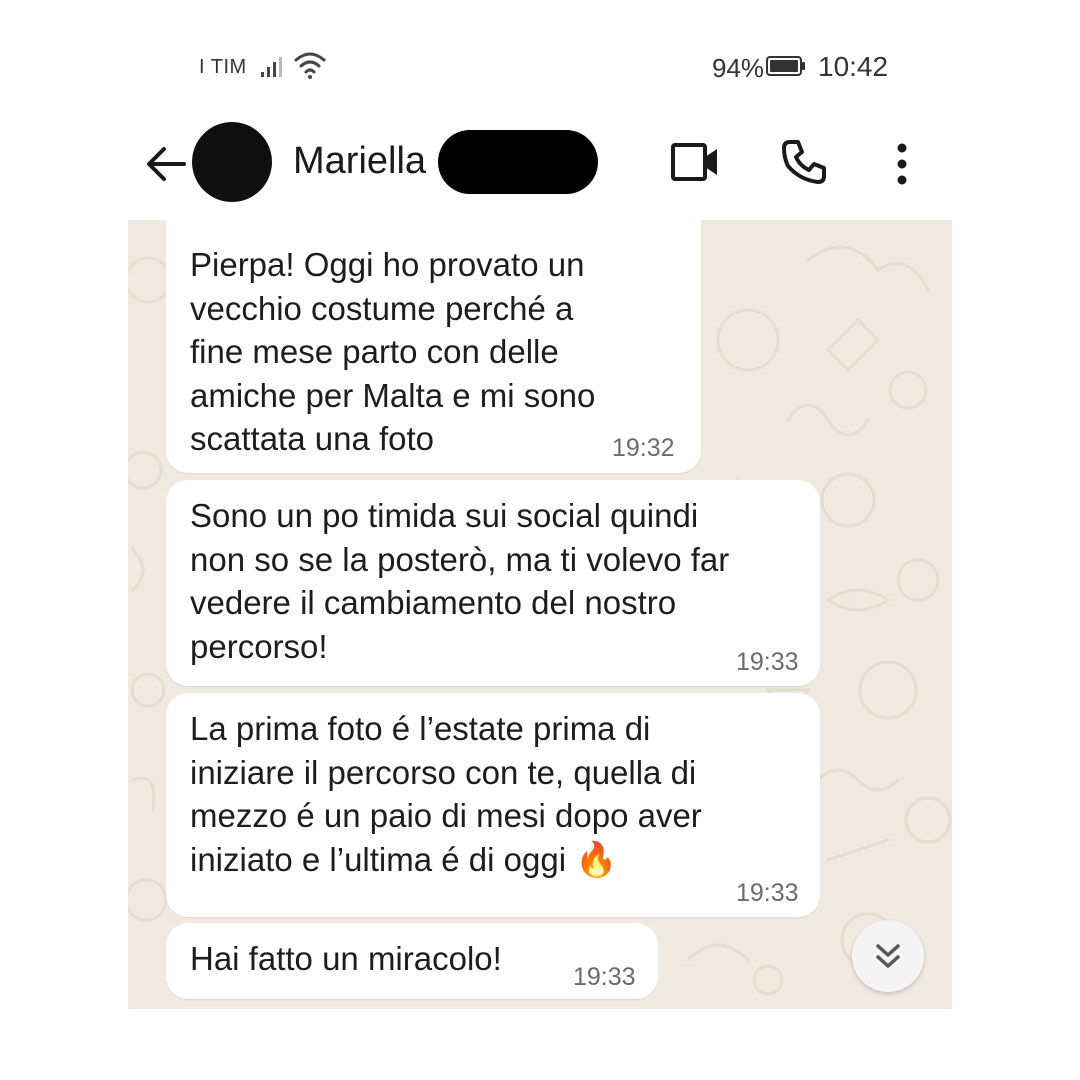 This screenshot has width=1080, height=1080. Describe the element at coordinates (518, 162) in the screenshot. I see `redacted-surname` at that location.